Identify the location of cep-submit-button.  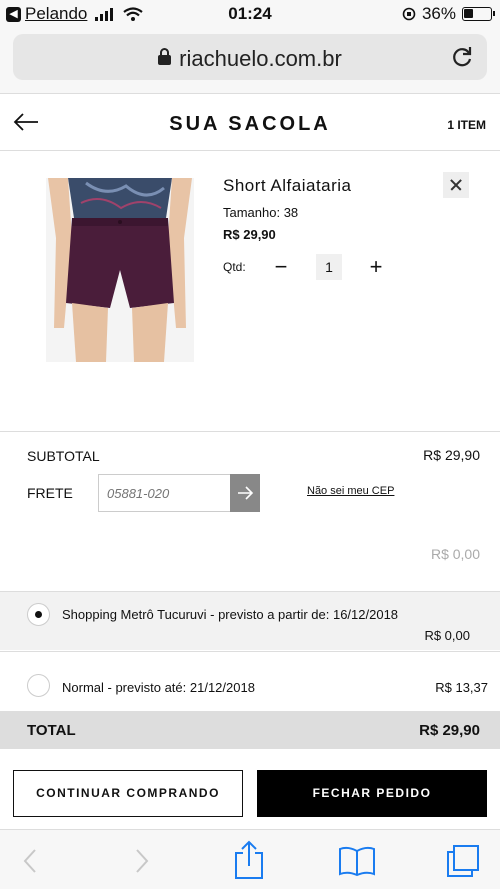
(245, 493).